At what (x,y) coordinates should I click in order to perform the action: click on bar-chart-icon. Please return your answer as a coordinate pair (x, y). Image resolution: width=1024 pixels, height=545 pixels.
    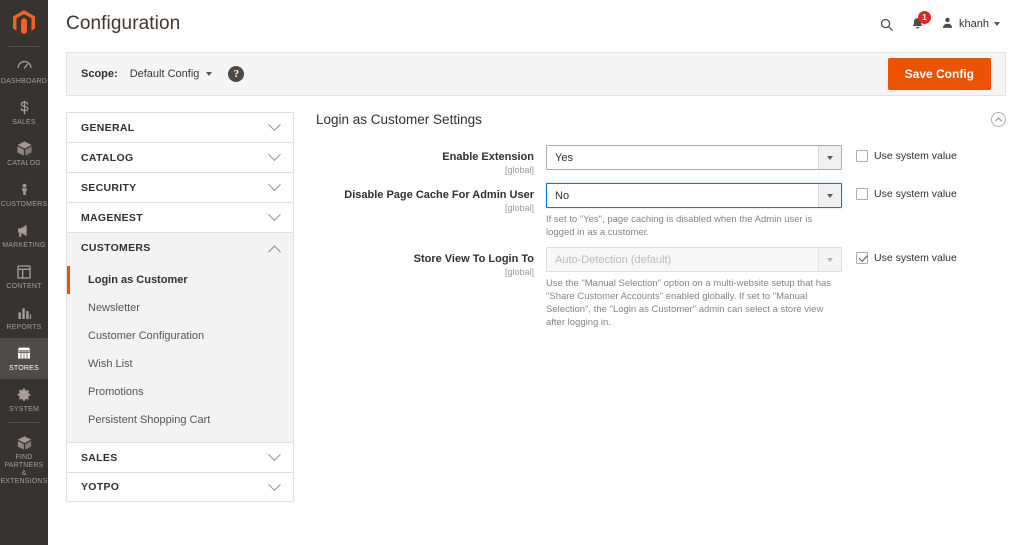
    Looking at the image, I should click on (24, 312).